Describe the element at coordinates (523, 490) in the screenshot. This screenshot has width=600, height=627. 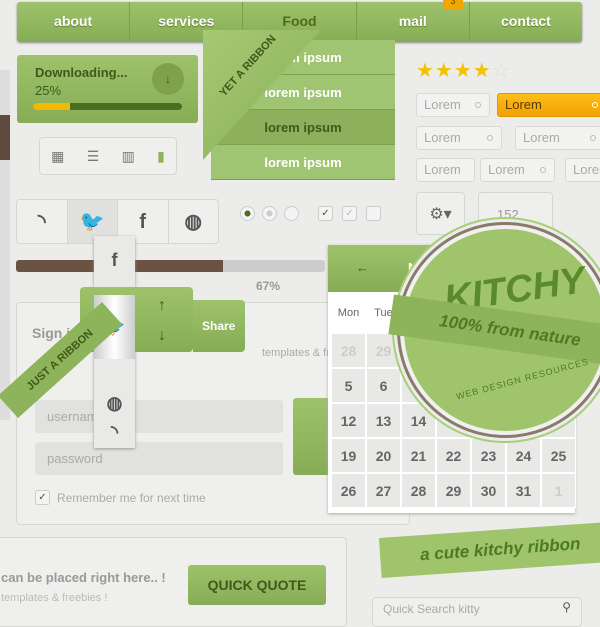
I see `calendar-day: 31` at that location.